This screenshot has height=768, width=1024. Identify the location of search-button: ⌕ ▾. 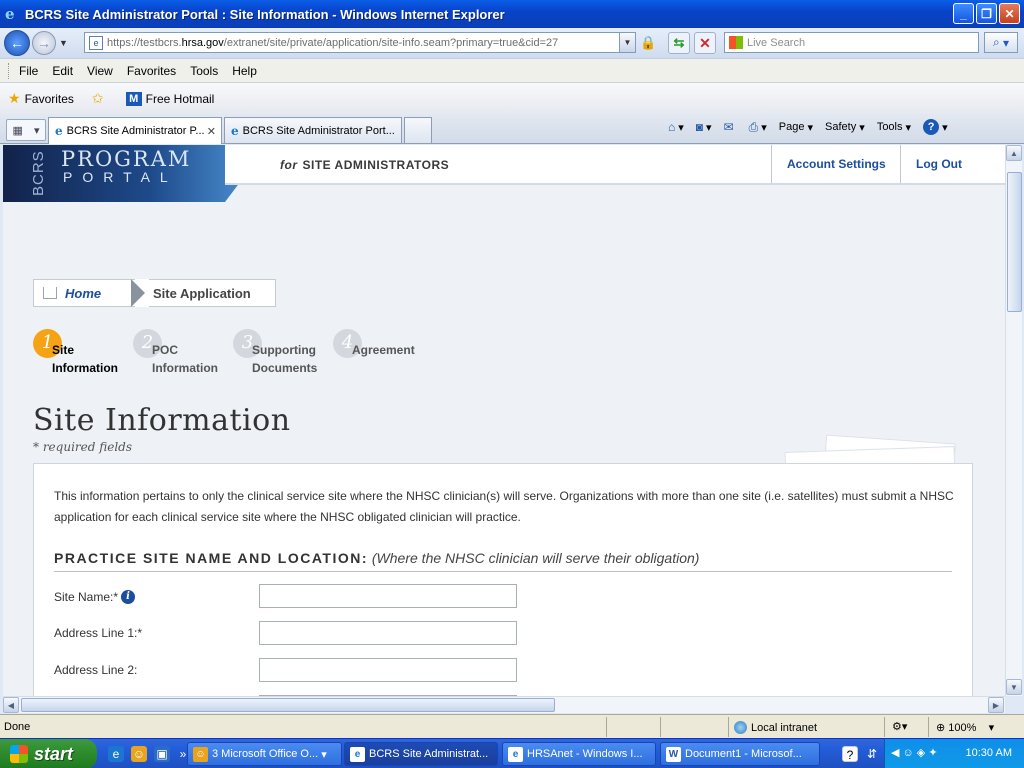
(1001, 42).